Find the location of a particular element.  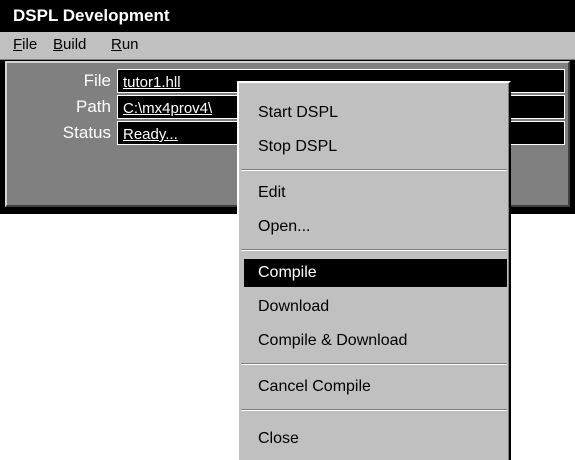

menu-file-label: ile is located at coordinates (30, 44).